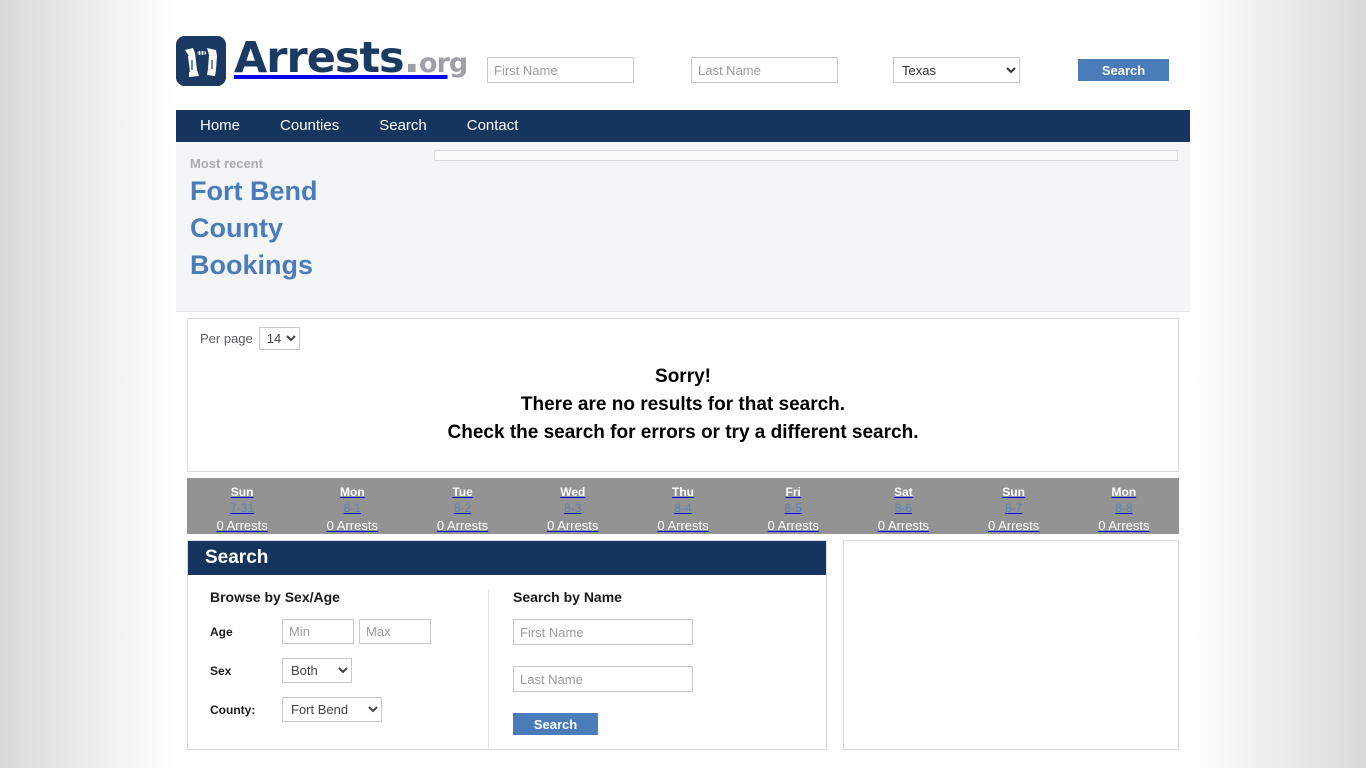 The height and width of the screenshot is (768, 1366). I want to click on logo-wordmark: Arrests.org, so click(351, 61).